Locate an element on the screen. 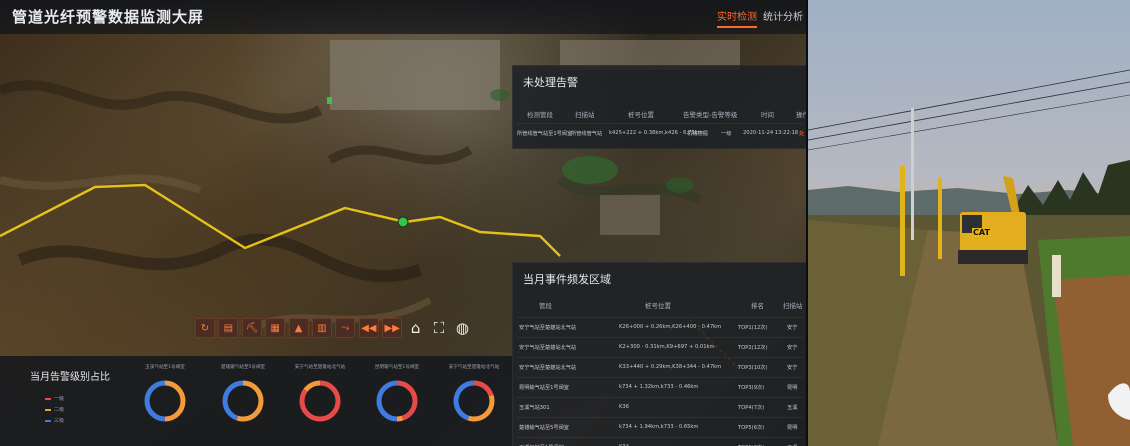  alarm-col-time: 时间 is located at coordinates (767, 115).